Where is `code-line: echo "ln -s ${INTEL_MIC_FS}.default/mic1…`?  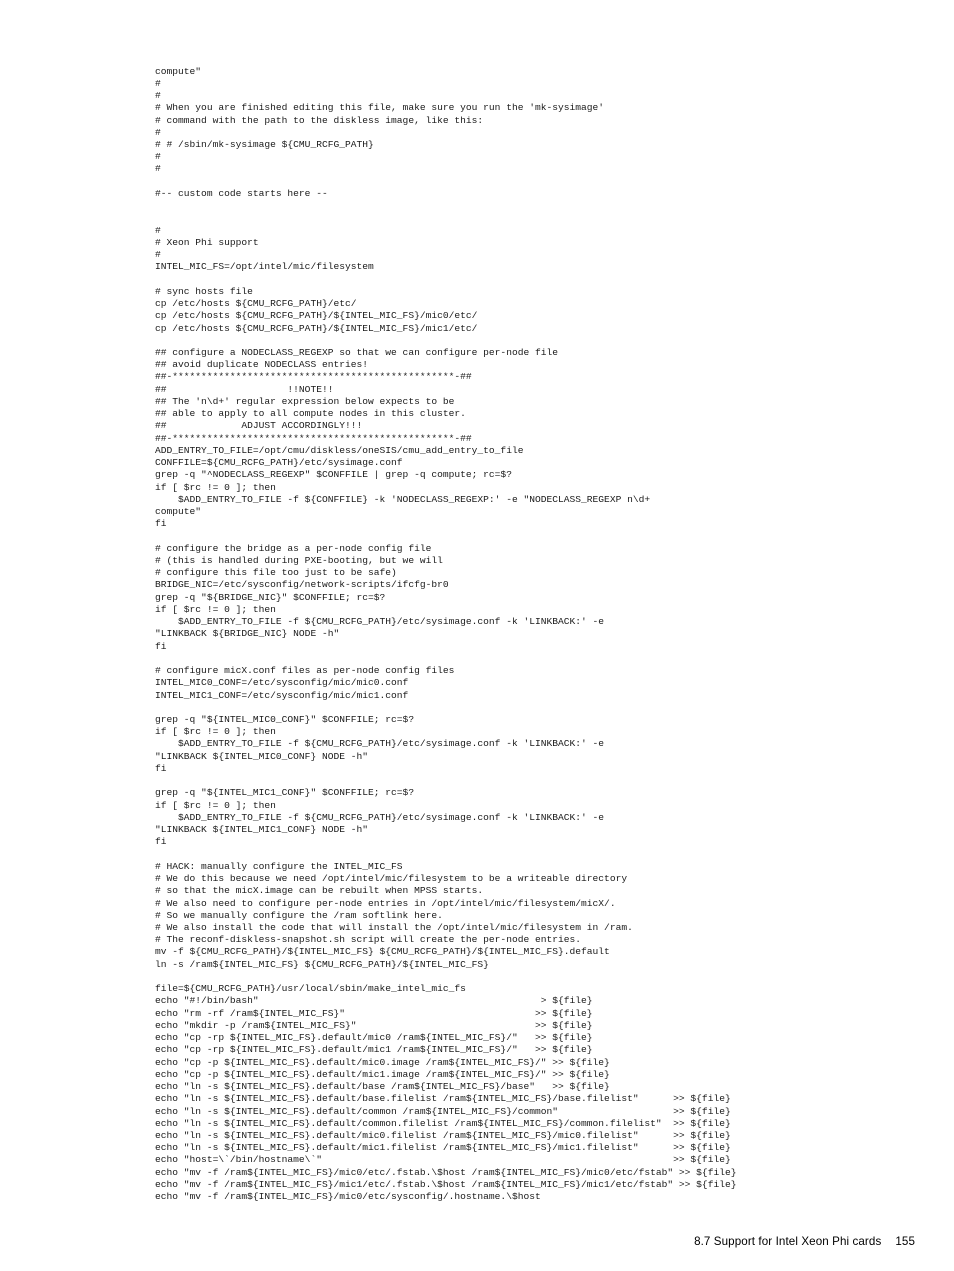 code-line: echo "ln -s ${INTEL_MIC_FS}.default/mic1… is located at coordinates (443, 1148).